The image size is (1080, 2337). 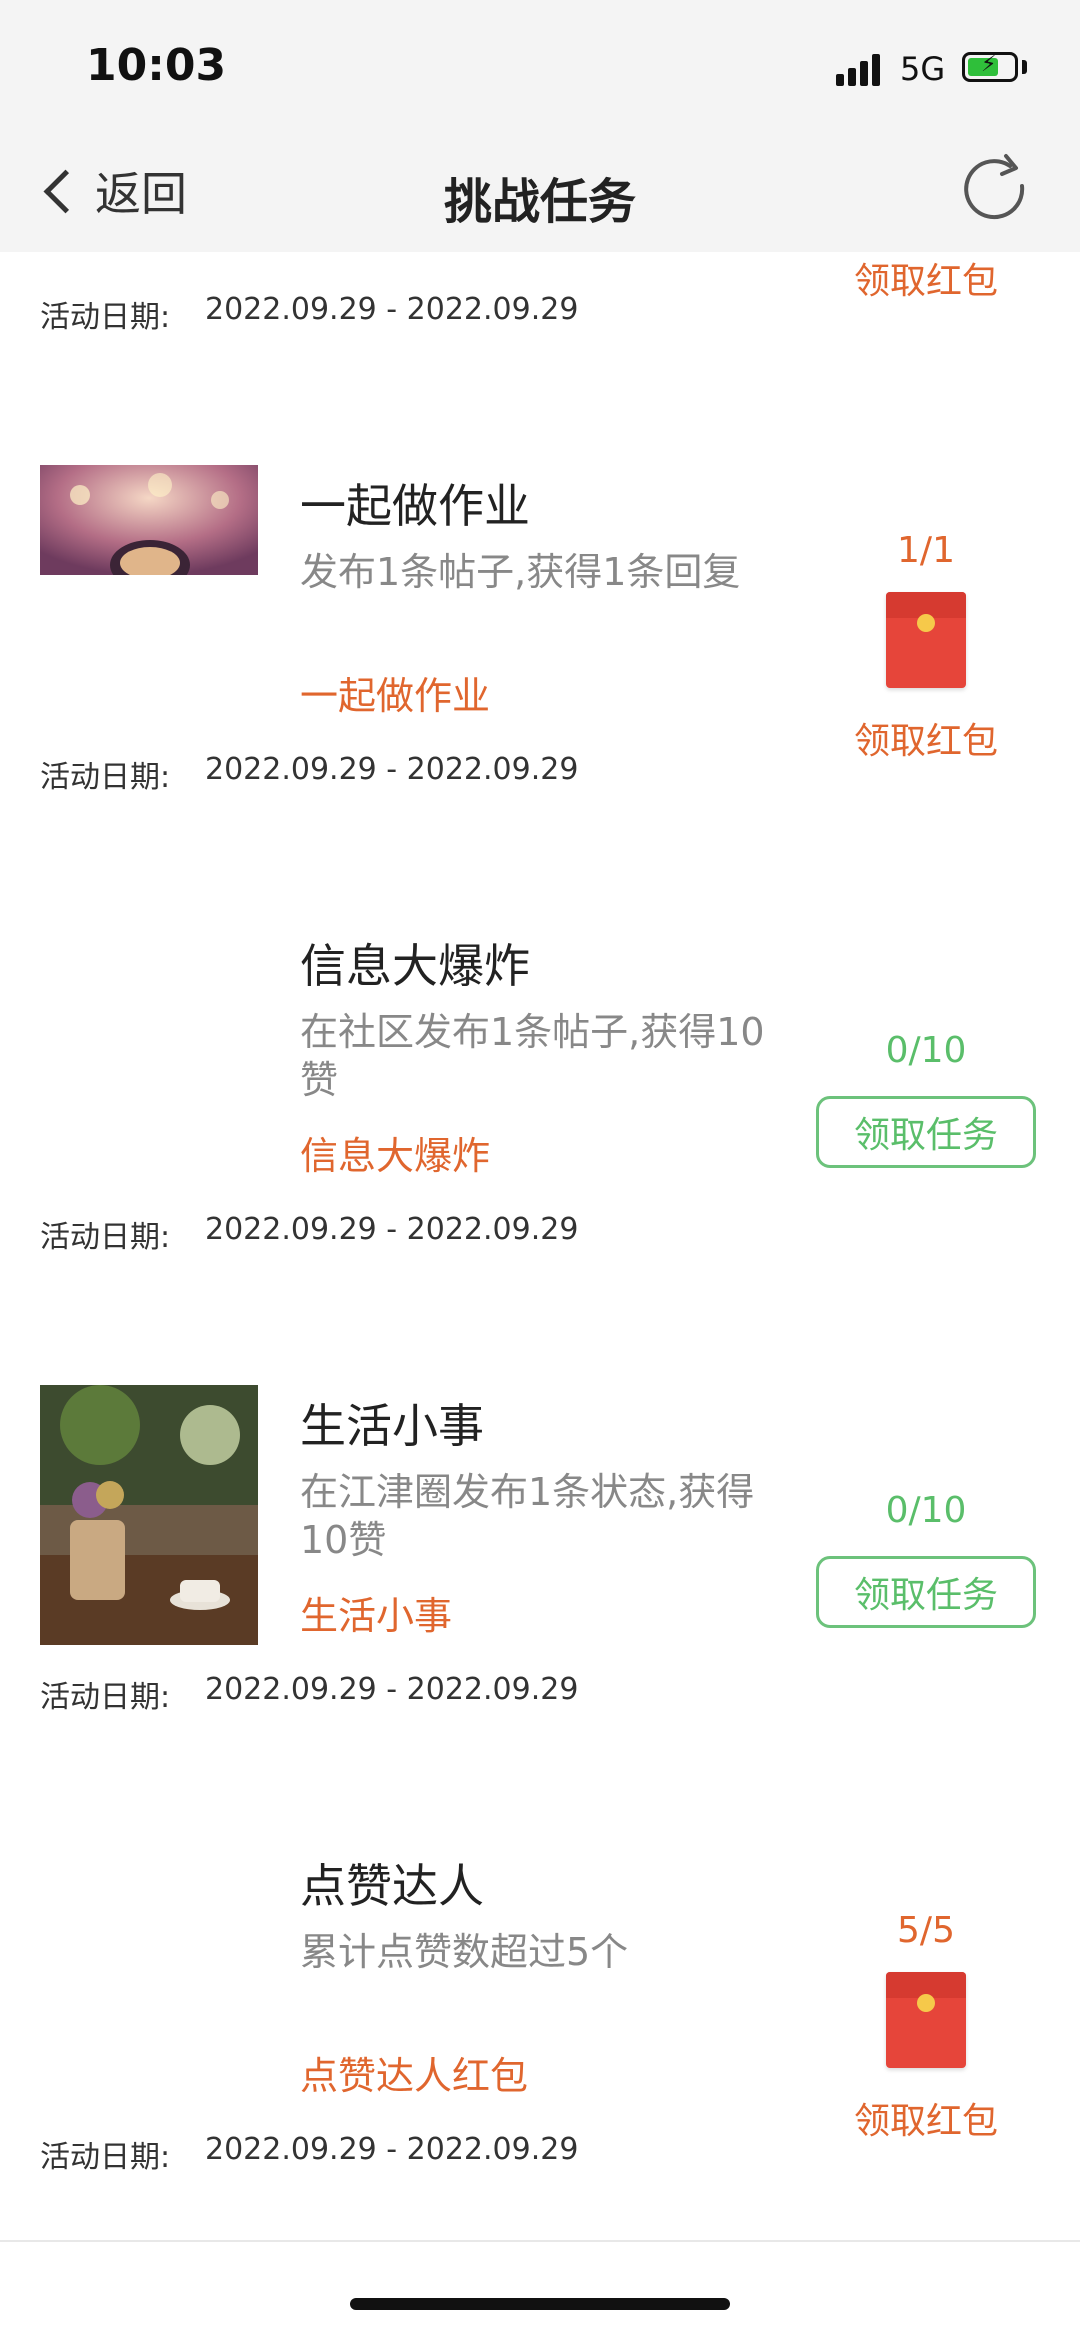 I want to click on status-bar: 10:03 5G ⚡, so click(x=540, y=65).